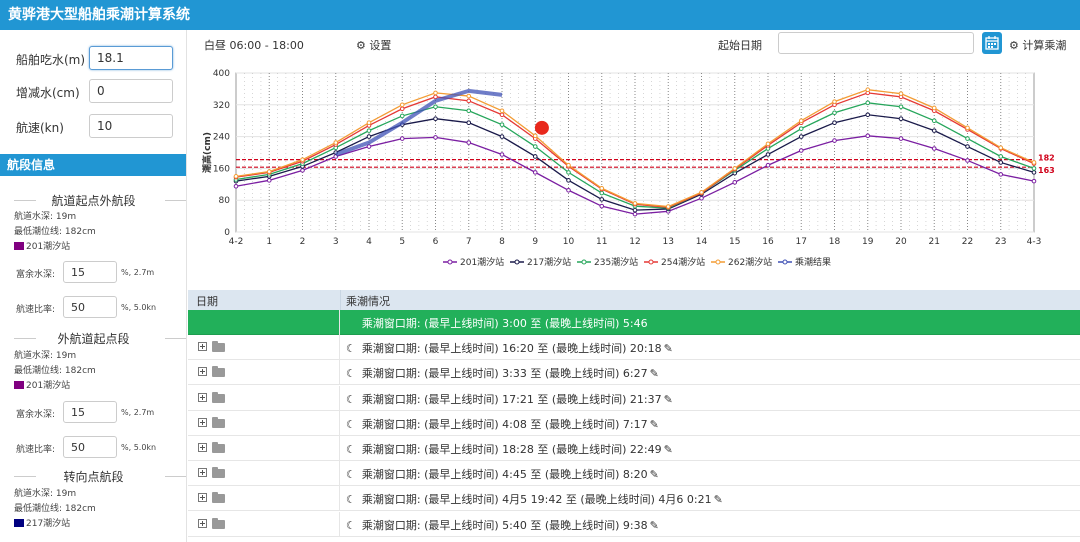  Describe the element at coordinates (131, 91) in the screenshot. I see `water-adjust-input` at that location.